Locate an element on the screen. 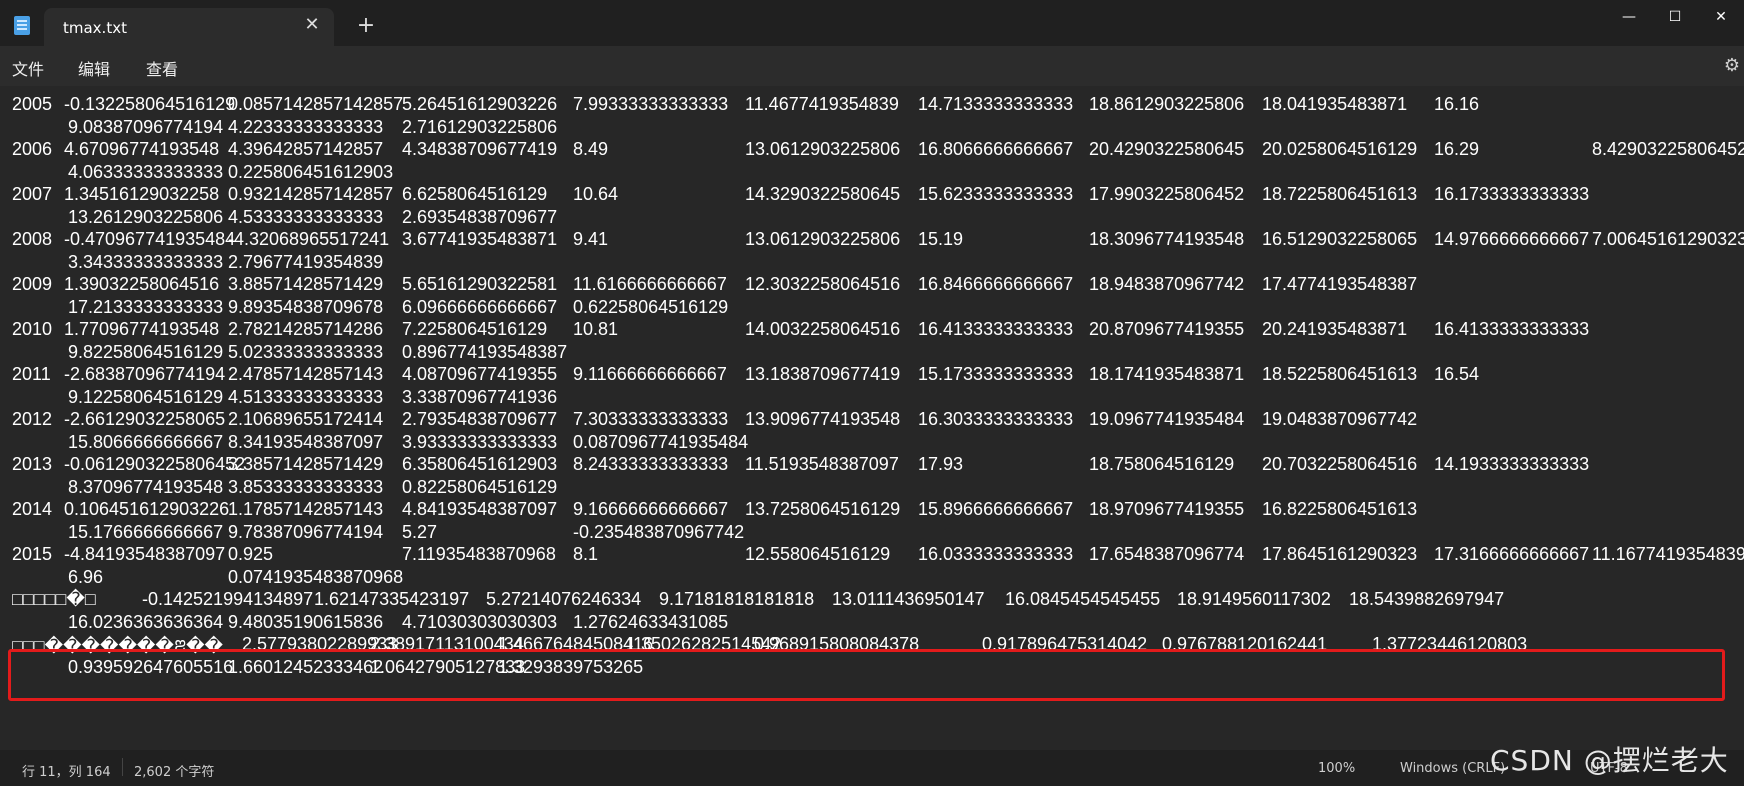  cell-value: 16.3033333333333 is located at coordinates (996, 419).